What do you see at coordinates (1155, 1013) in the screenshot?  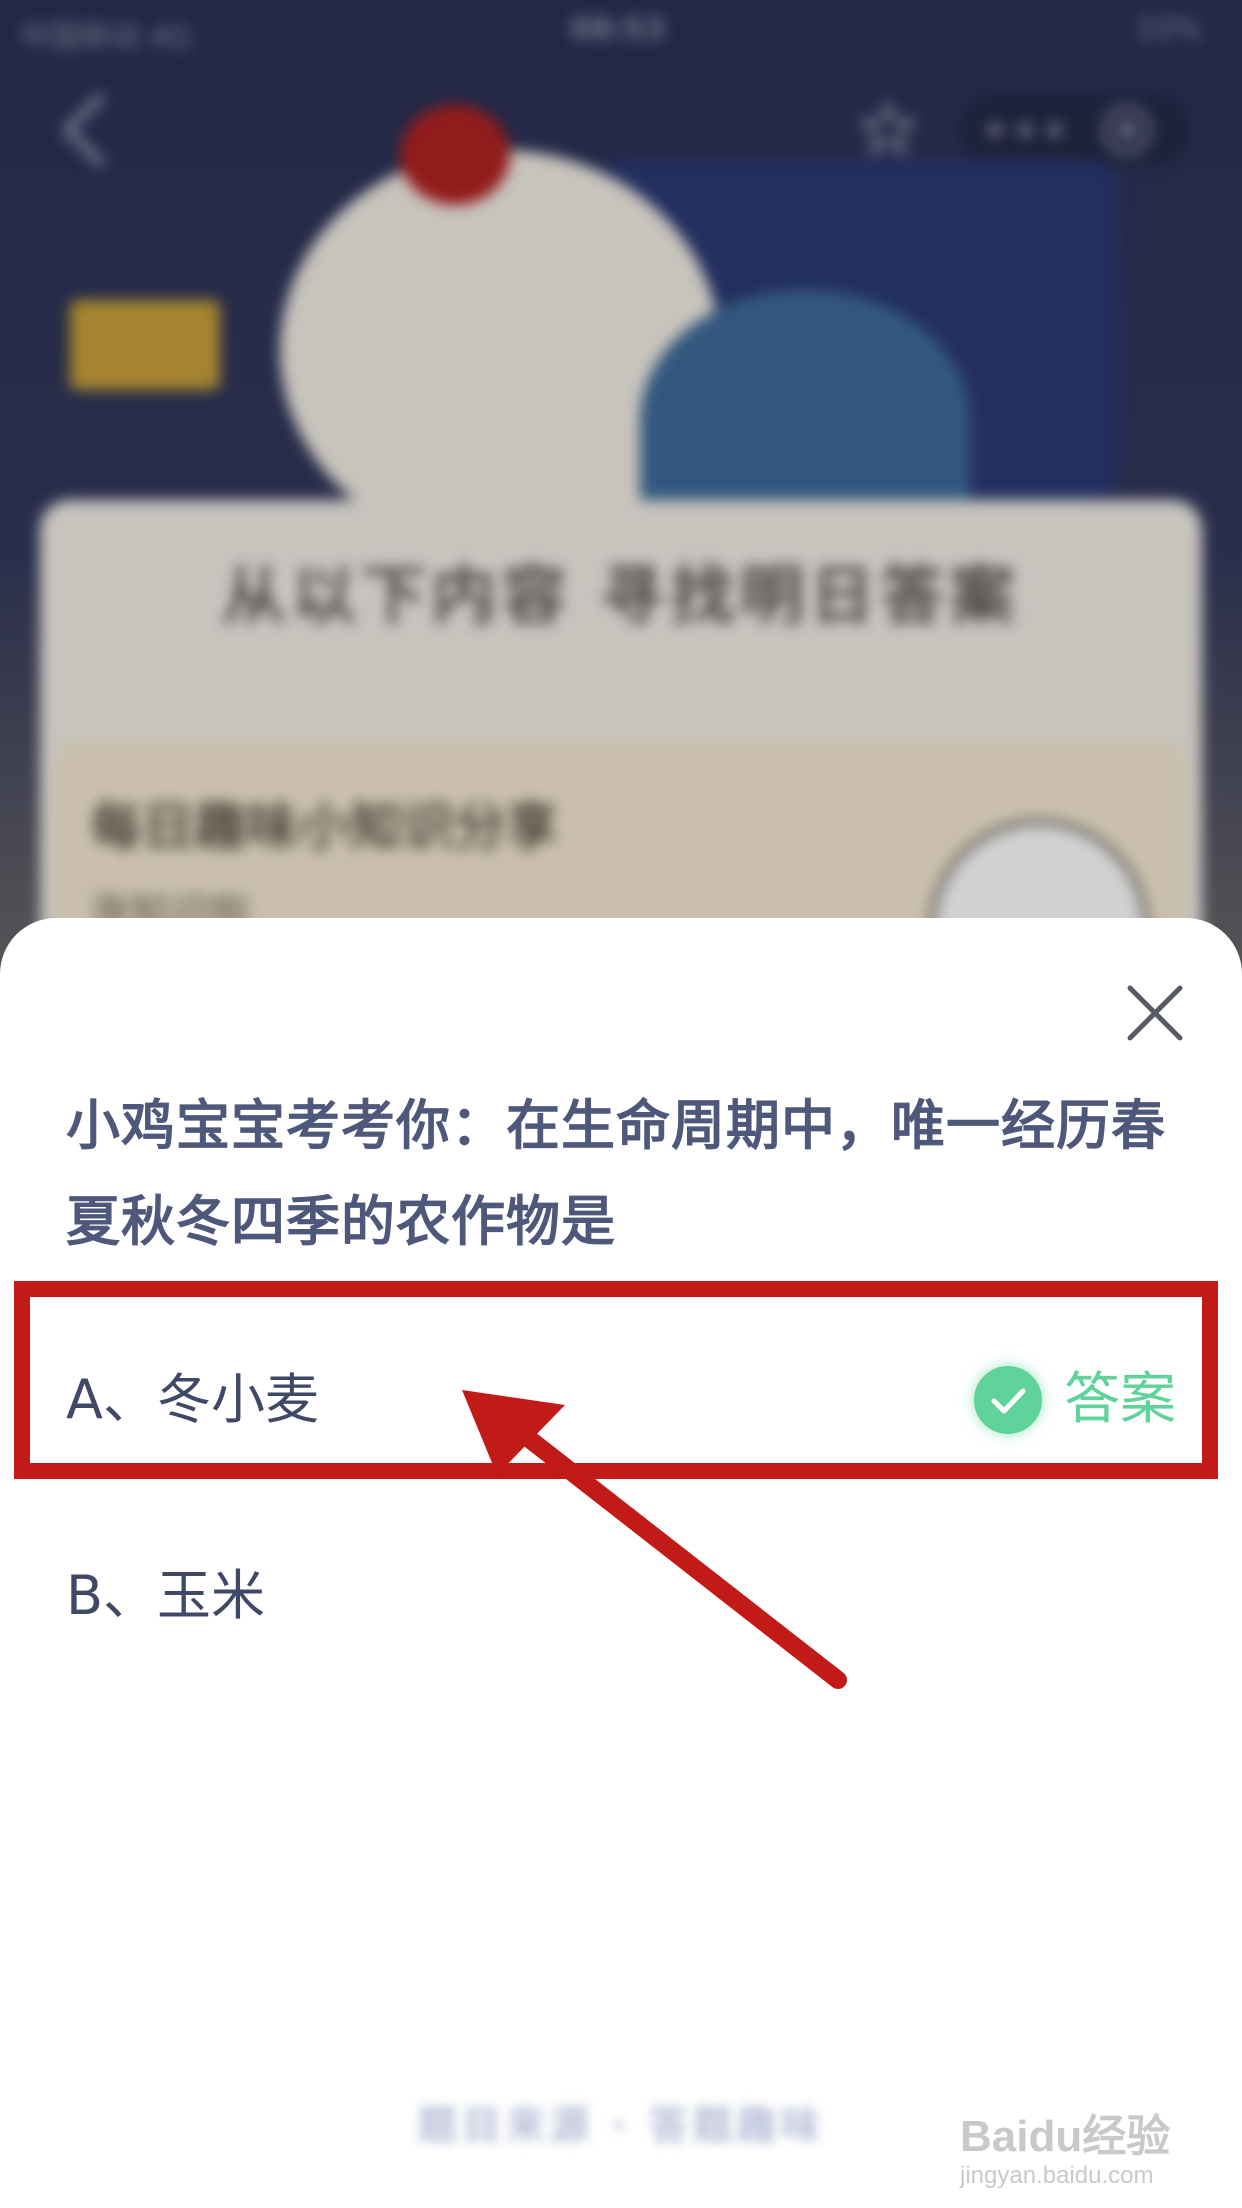 I see `close-icon` at bounding box center [1155, 1013].